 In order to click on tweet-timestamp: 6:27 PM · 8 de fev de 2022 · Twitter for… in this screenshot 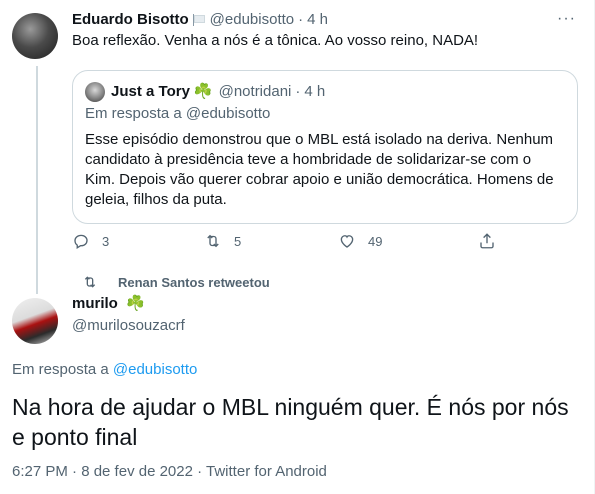, I will do `click(169, 472)`.